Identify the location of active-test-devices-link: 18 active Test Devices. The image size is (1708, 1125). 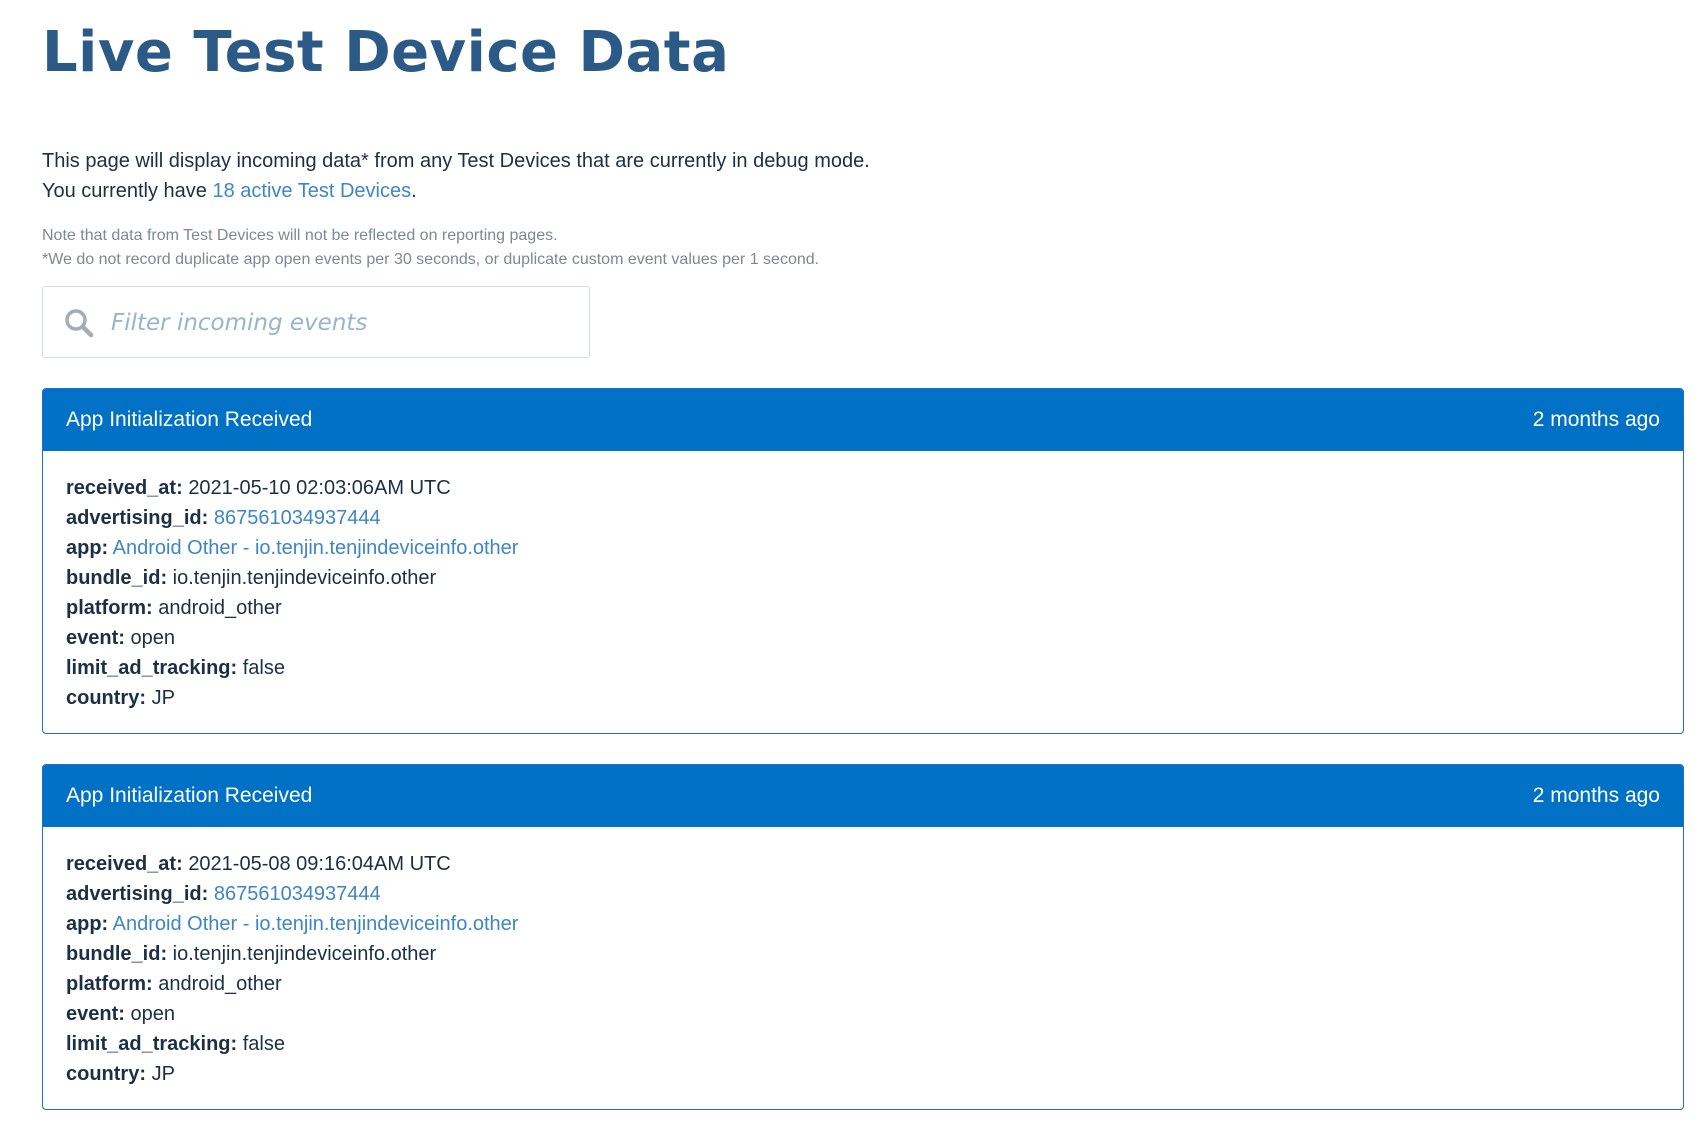
(311, 191).